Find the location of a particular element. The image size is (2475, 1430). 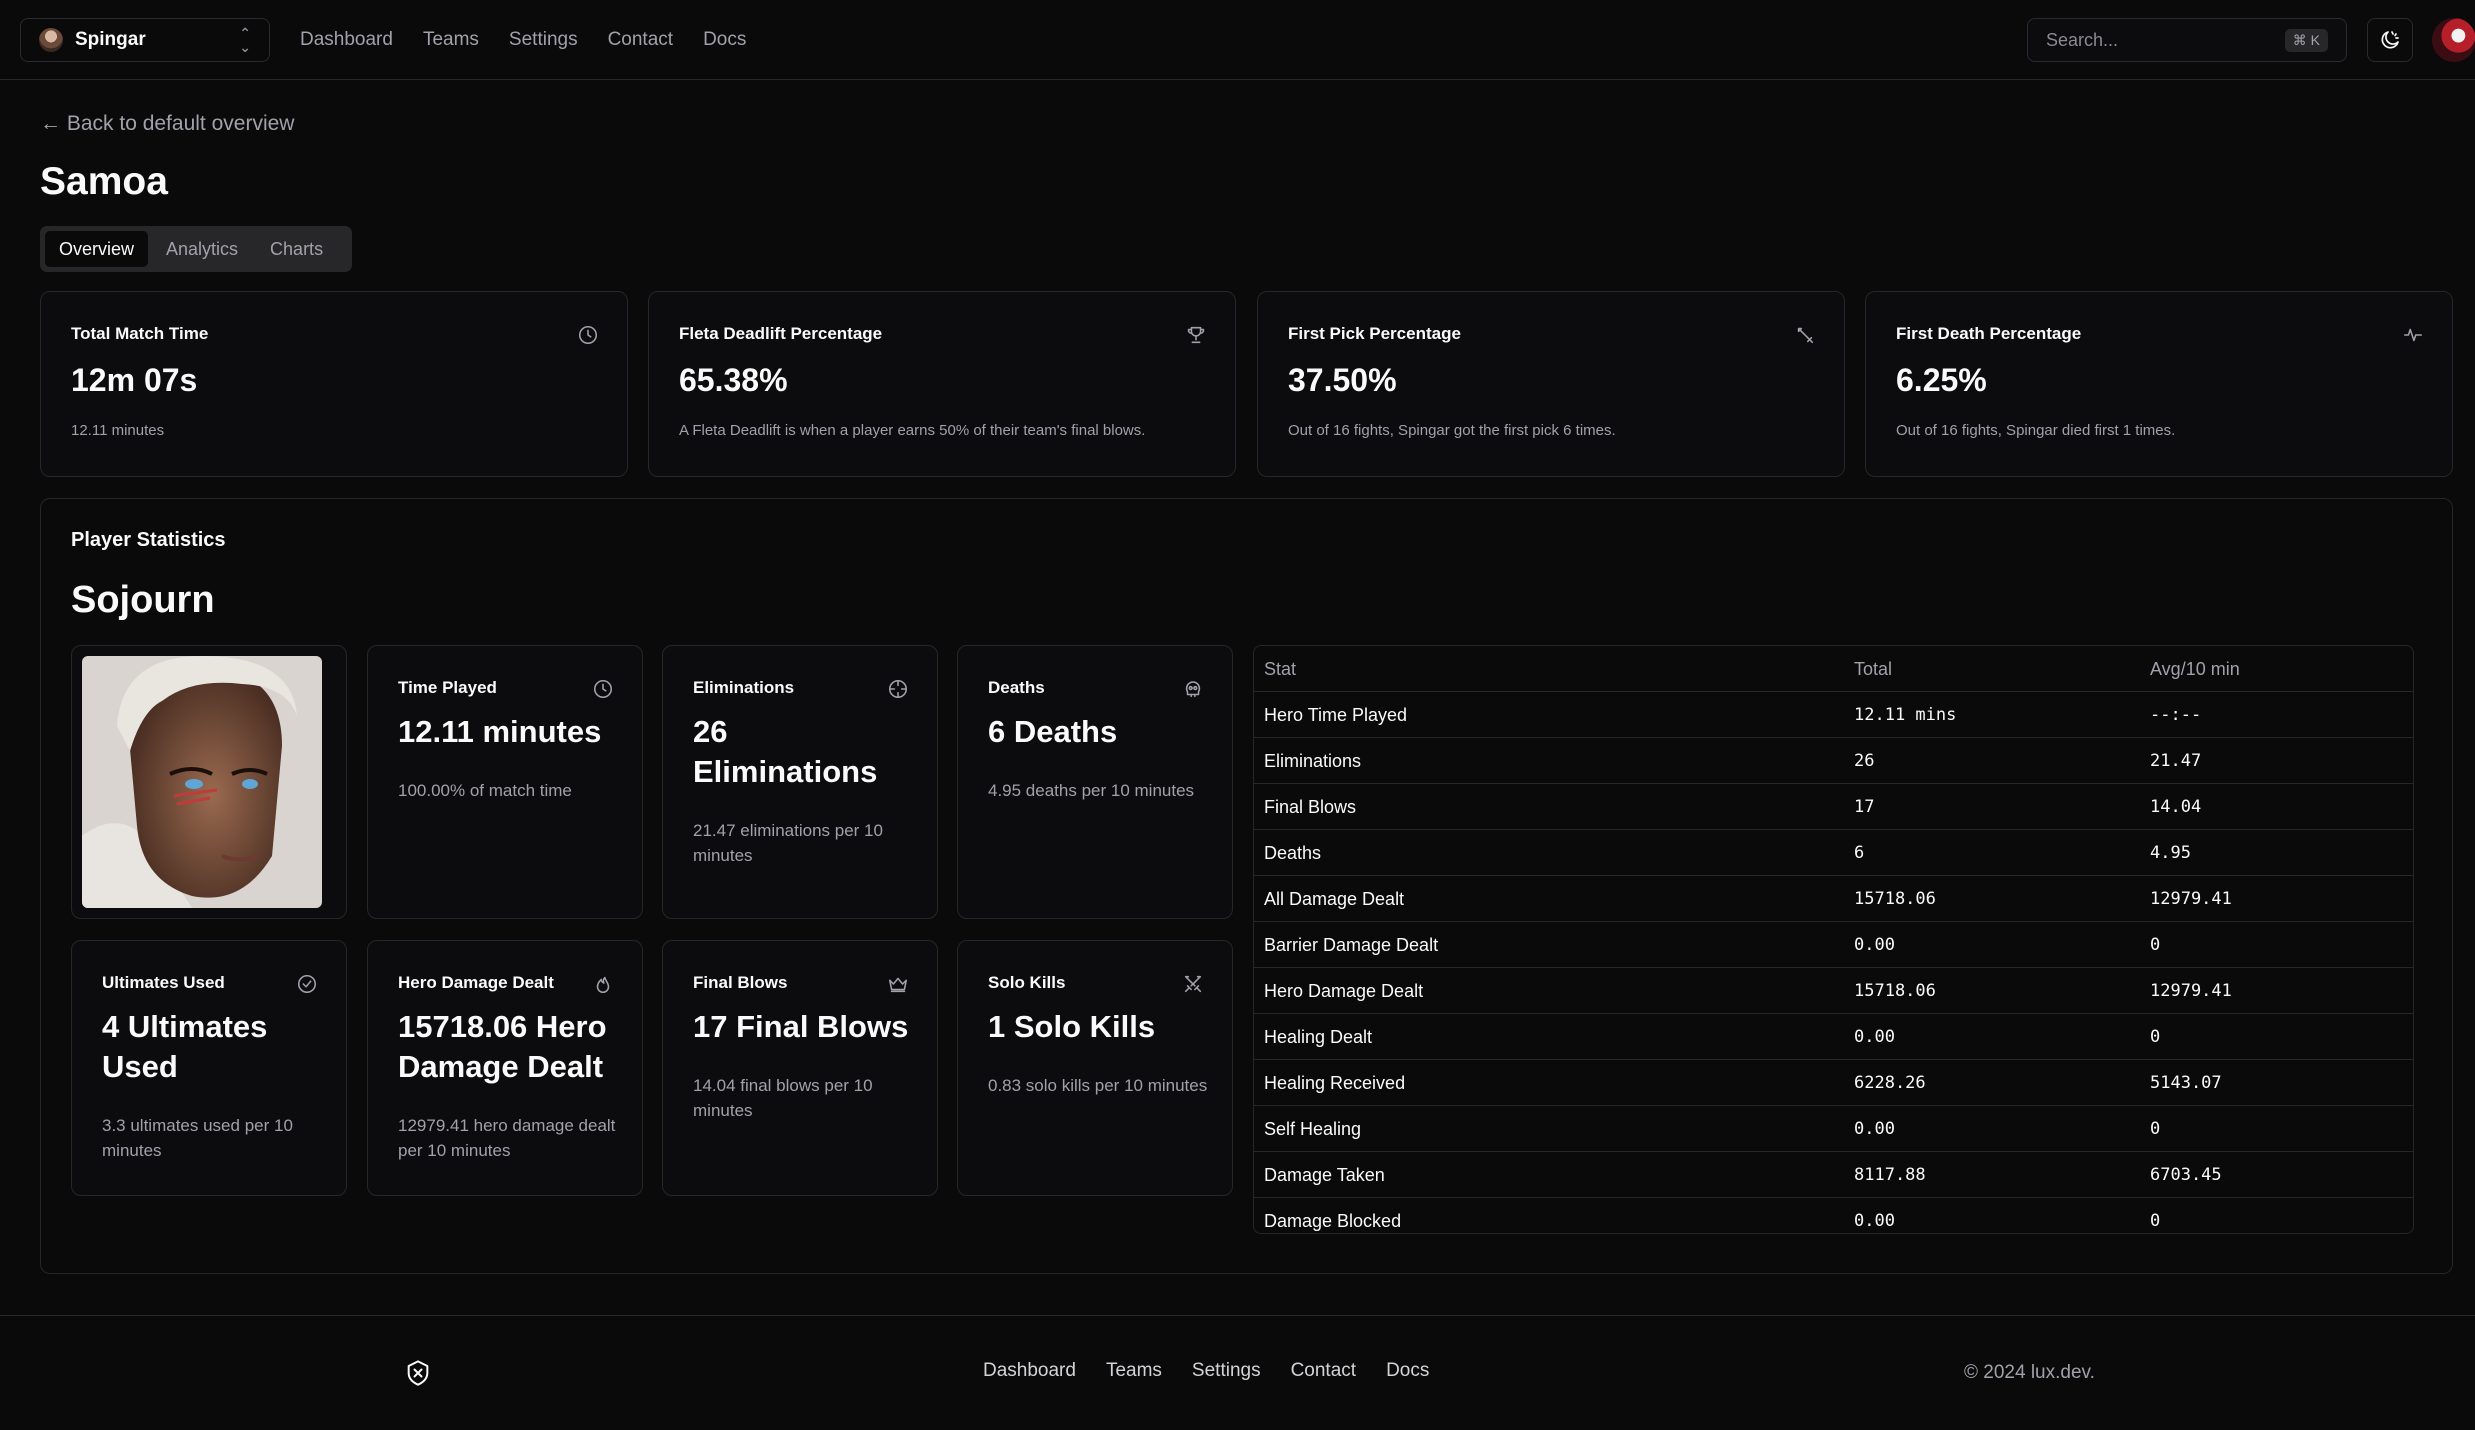

hero-portrait-card is located at coordinates (209, 782).